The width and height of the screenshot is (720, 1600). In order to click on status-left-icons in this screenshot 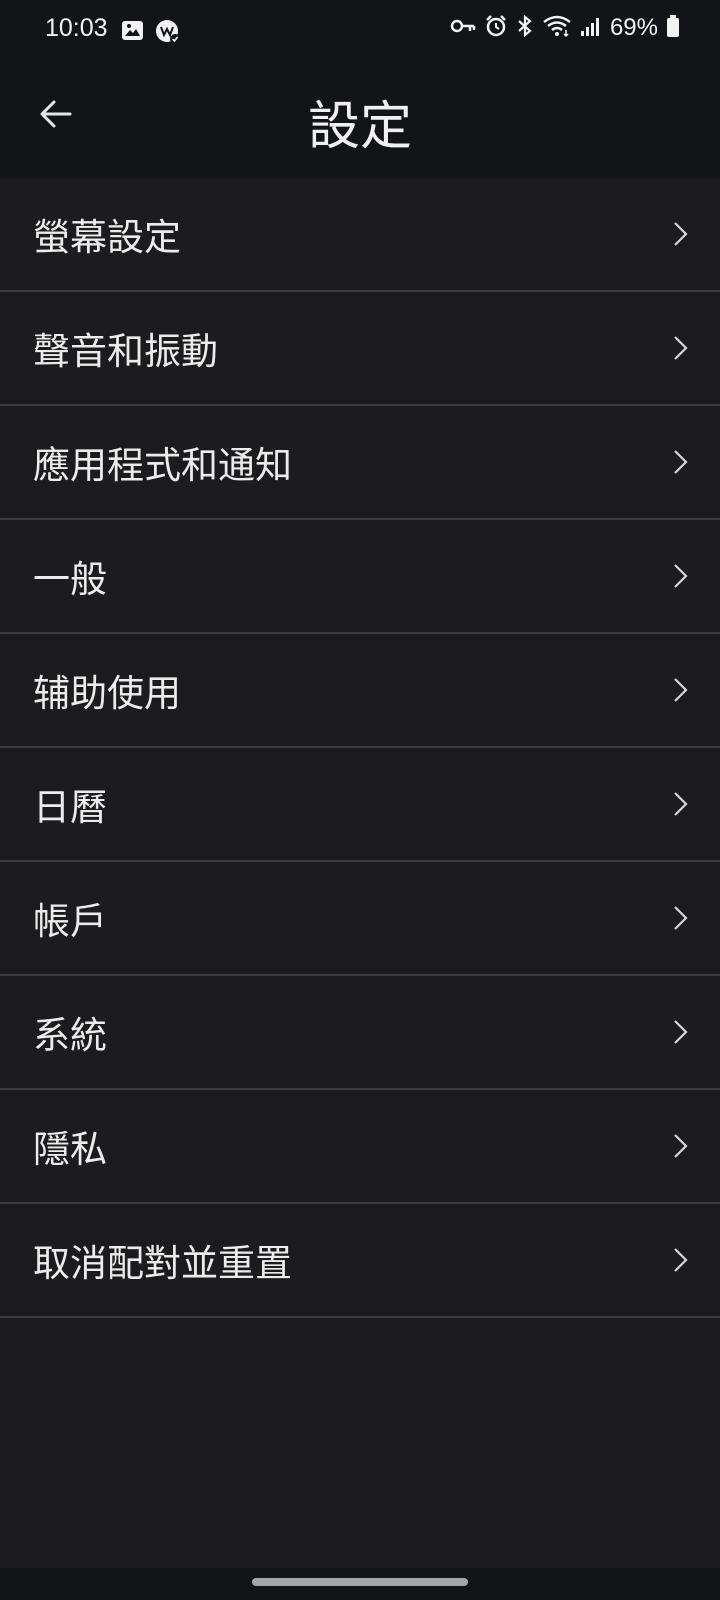, I will do `click(151, 34)`.